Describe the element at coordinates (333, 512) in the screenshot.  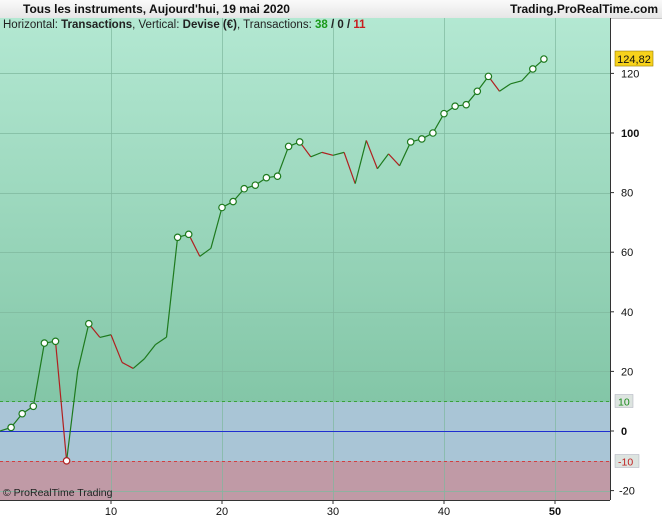
I see `x-tick-label: 30` at that location.